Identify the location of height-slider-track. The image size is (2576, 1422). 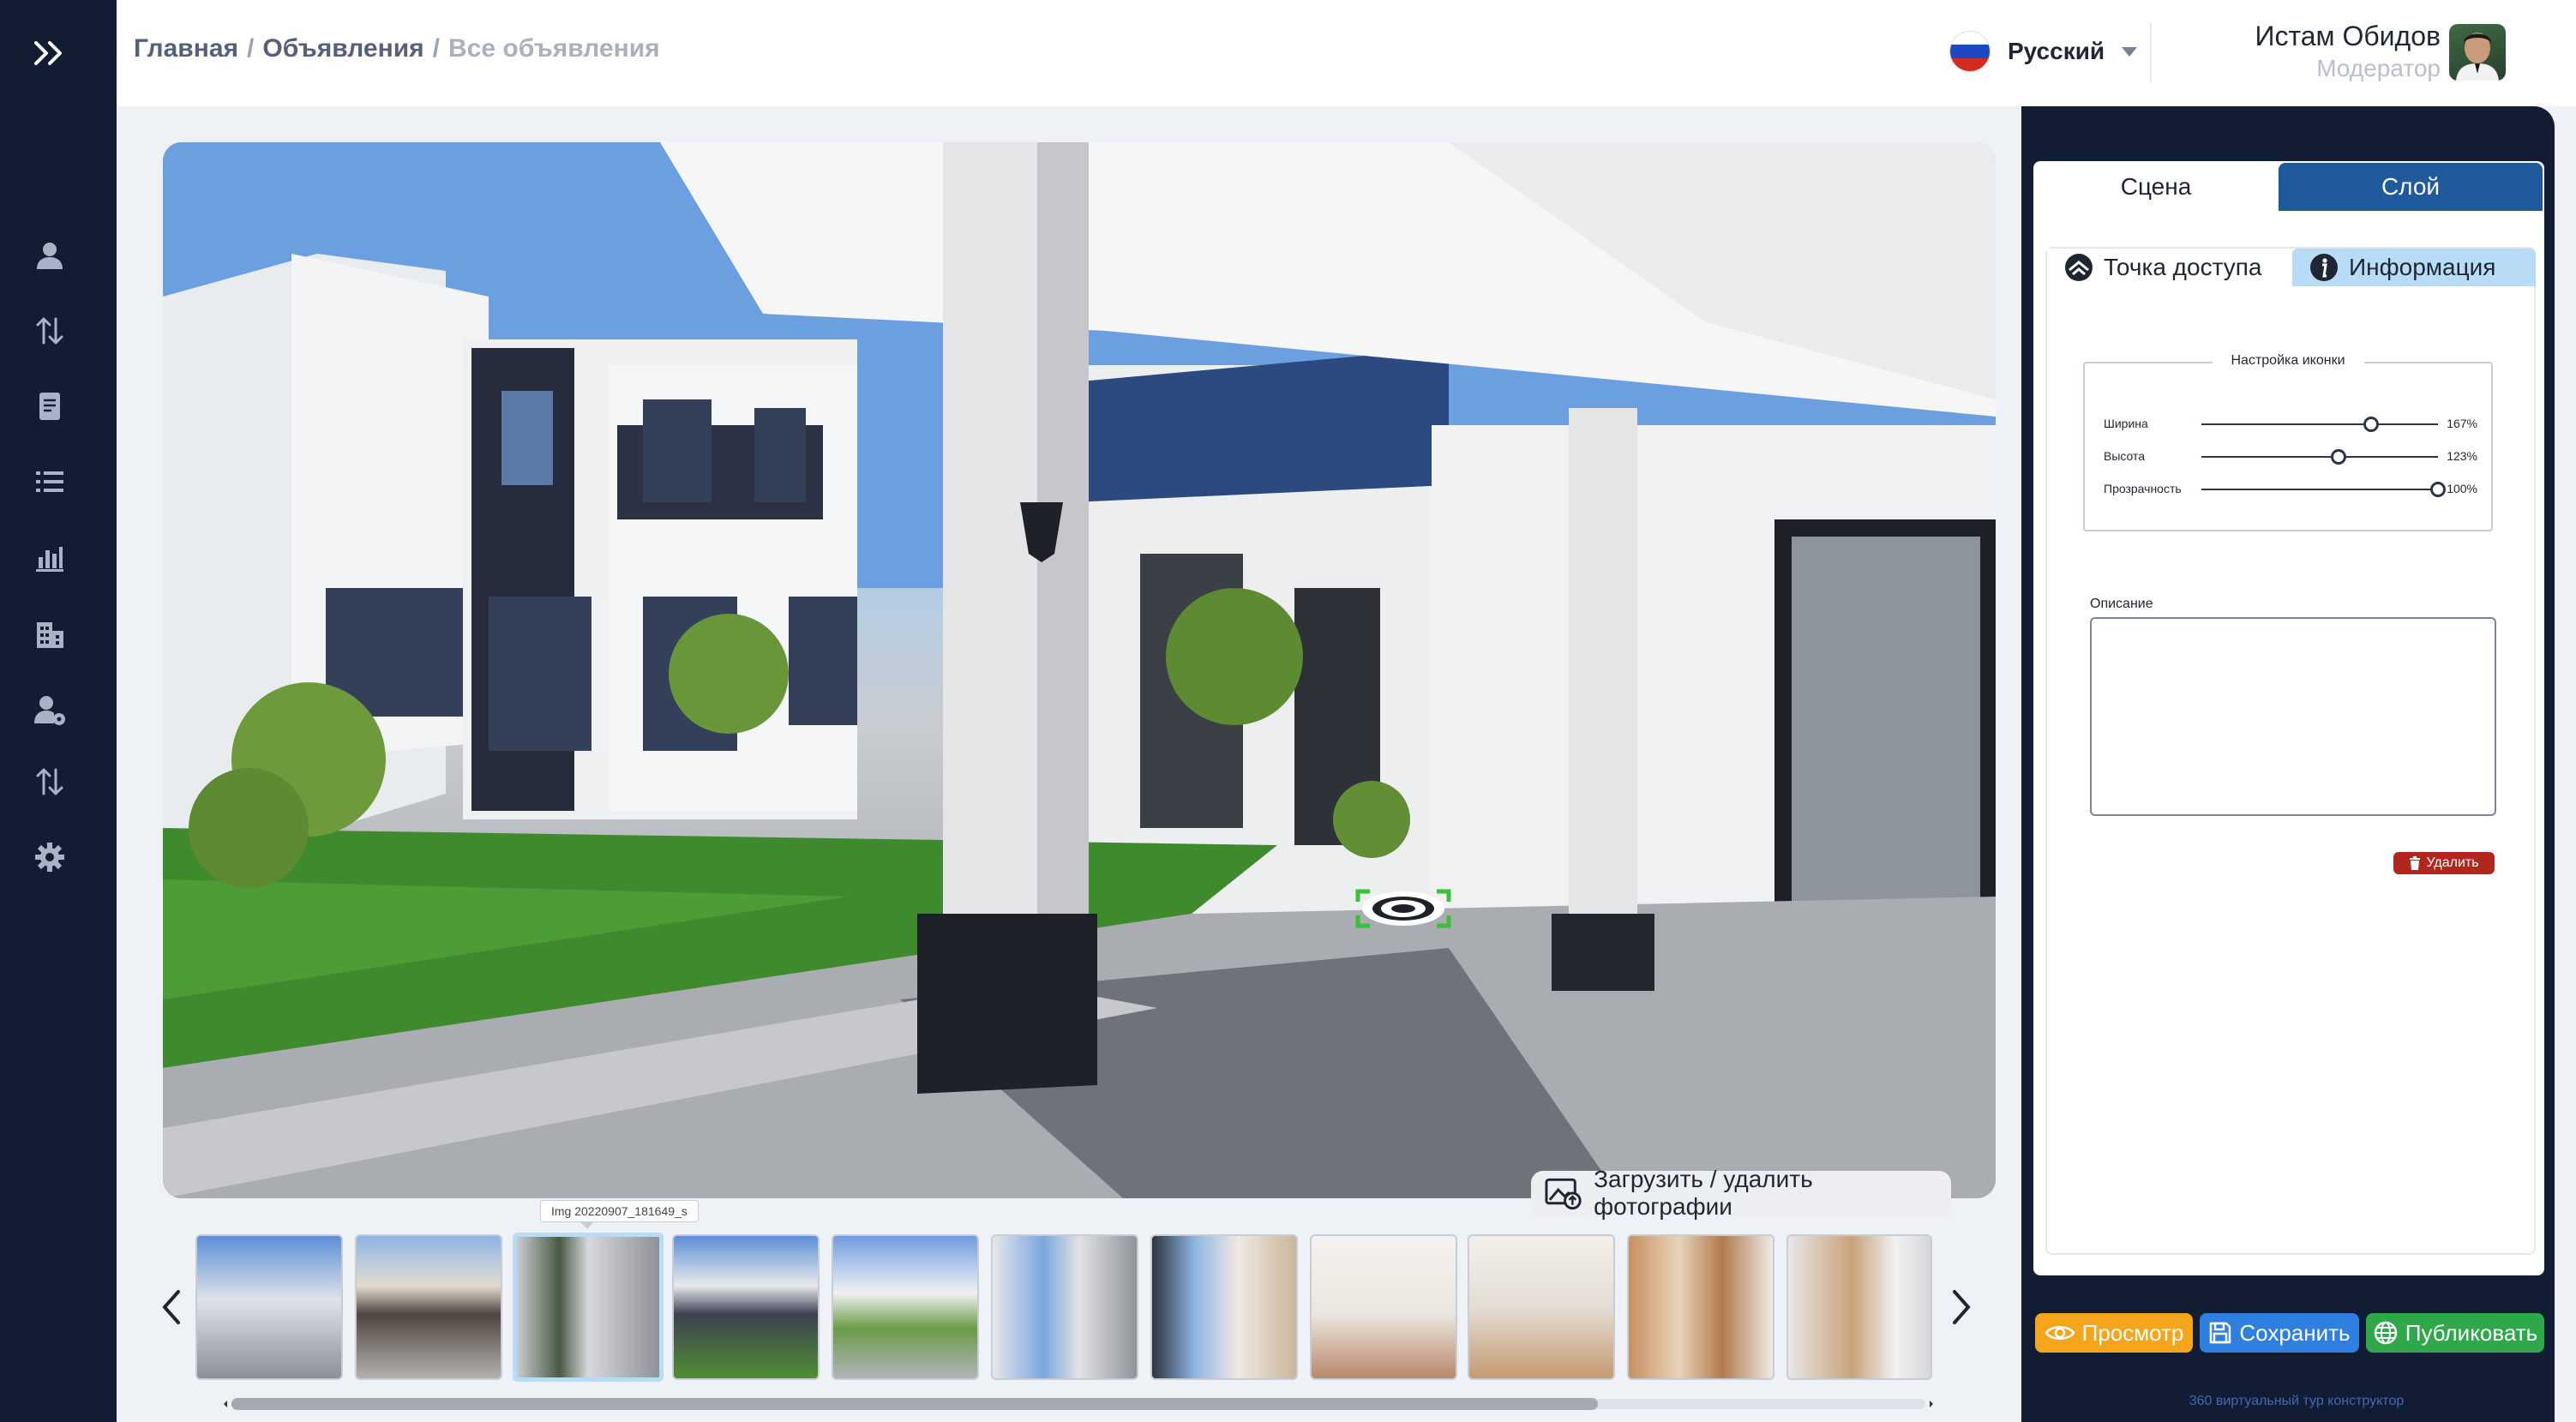
(2319, 457).